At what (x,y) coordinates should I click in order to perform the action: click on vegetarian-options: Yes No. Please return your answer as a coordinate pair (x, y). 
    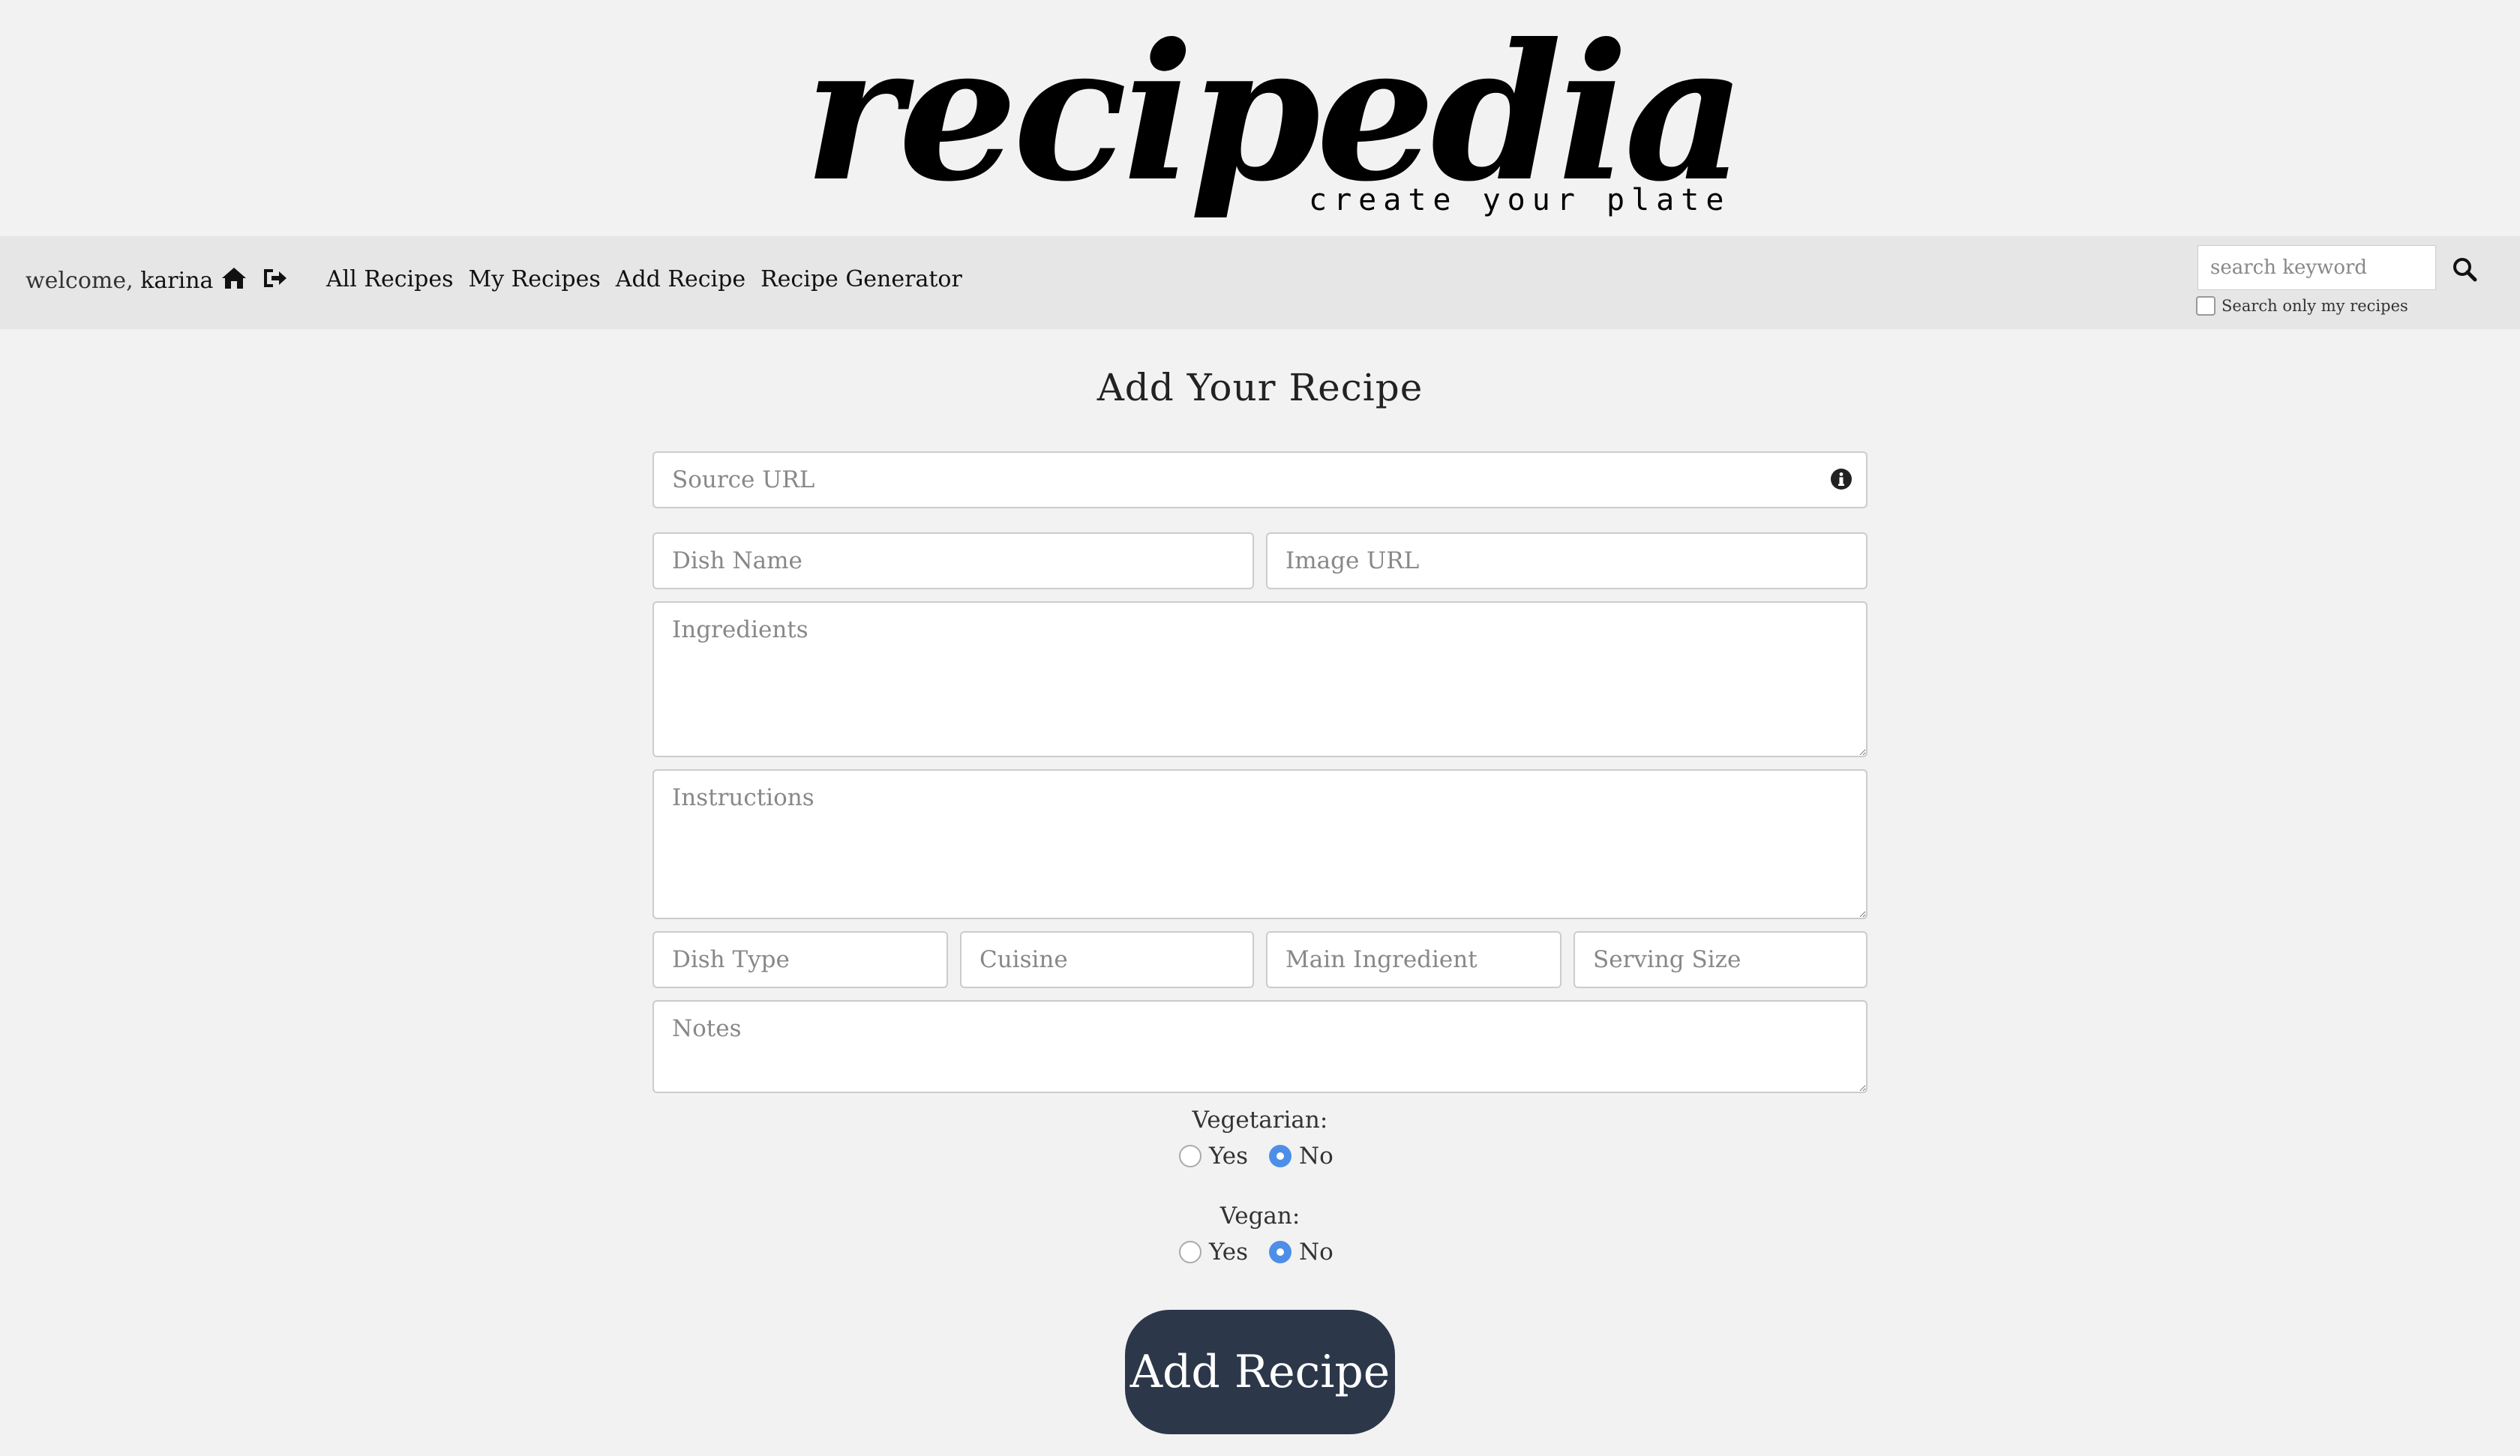
    Looking at the image, I should click on (1266, 1156).